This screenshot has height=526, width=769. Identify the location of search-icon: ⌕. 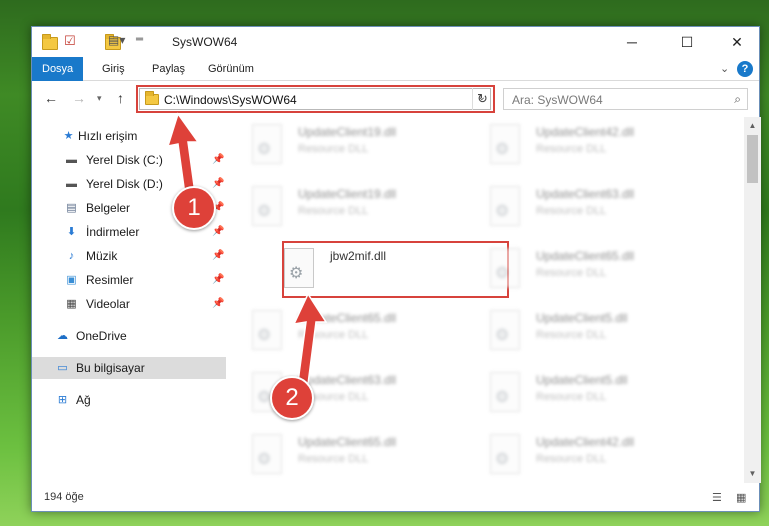
(737, 99).